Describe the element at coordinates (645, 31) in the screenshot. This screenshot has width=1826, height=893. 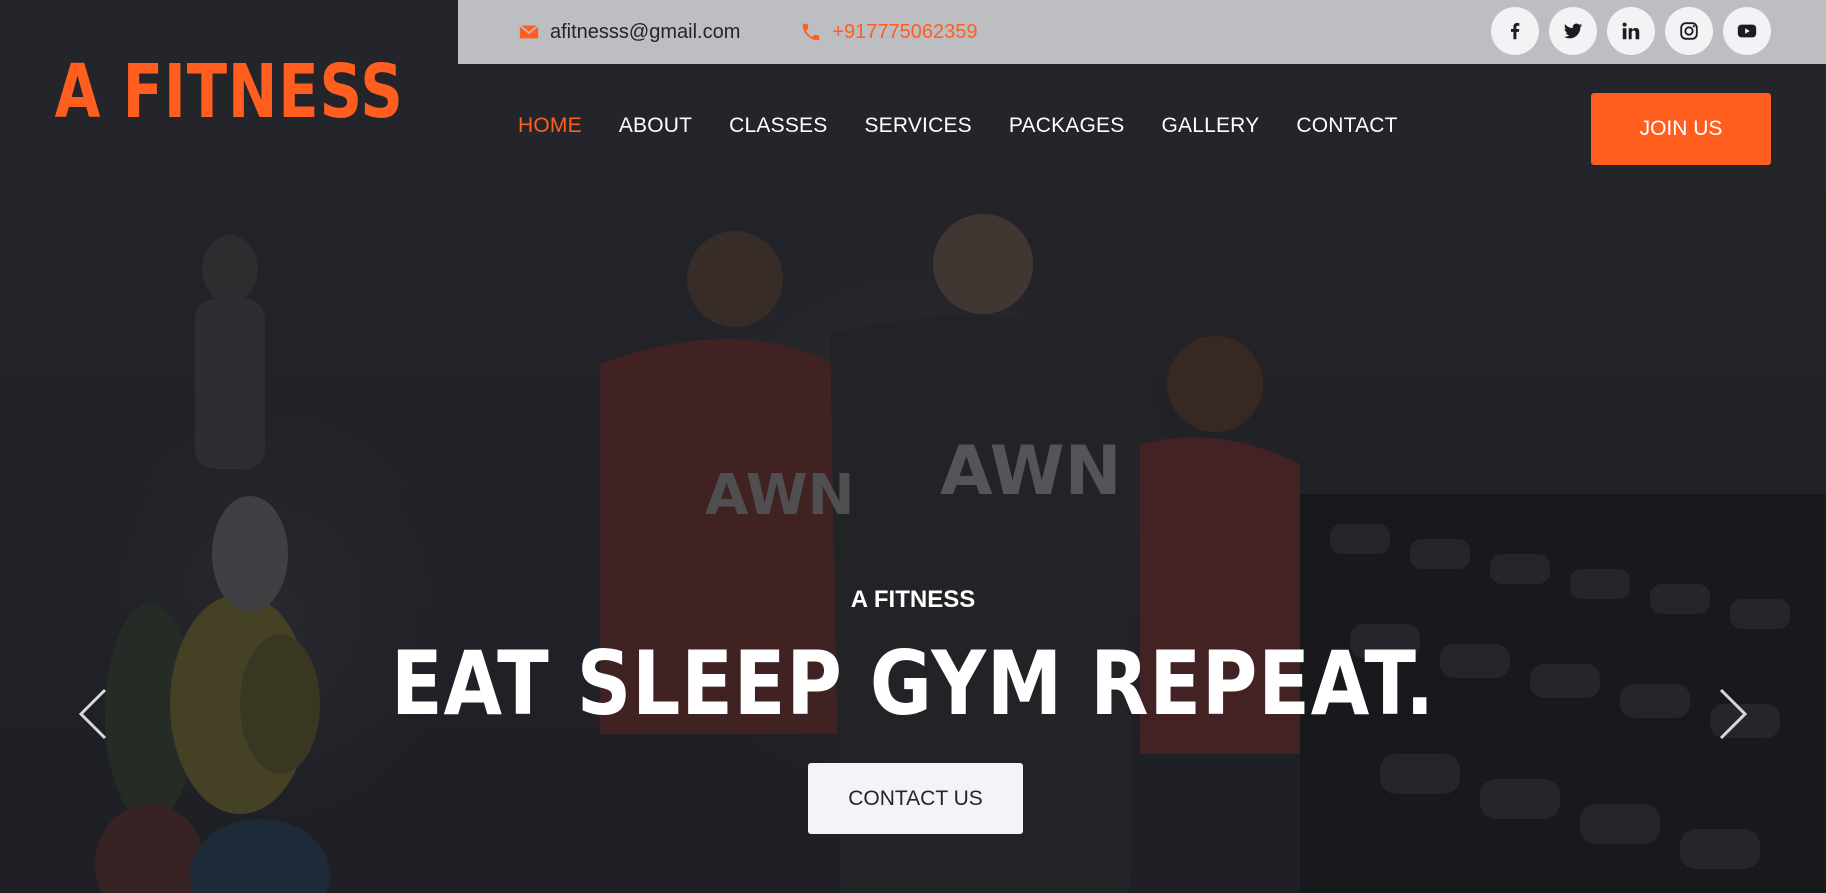
I see `email-text: afitnesss@gmail.com` at that location.